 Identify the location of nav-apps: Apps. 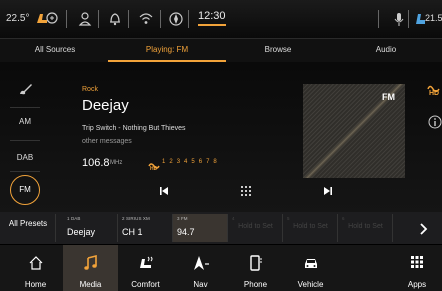
(417, 268).